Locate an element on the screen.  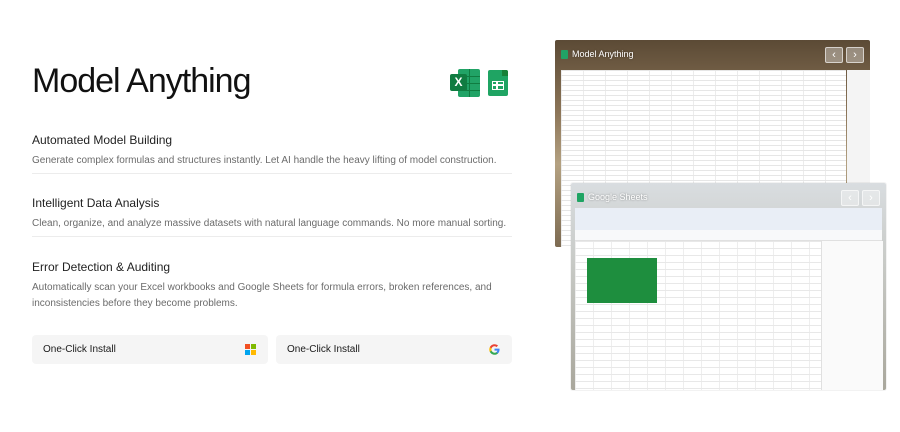
sheets-window-title: Google Sheets is located at coordinates (612, 197).